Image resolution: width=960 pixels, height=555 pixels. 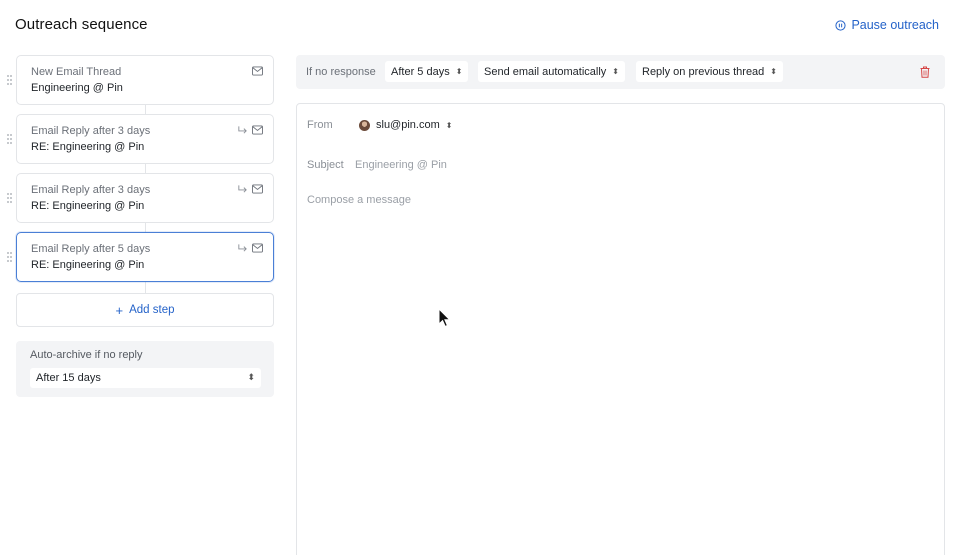 What do you see at coordinates (841, 25) in the screenshot?
I see `pause-circle-icon` at bounding box center [841, 25].